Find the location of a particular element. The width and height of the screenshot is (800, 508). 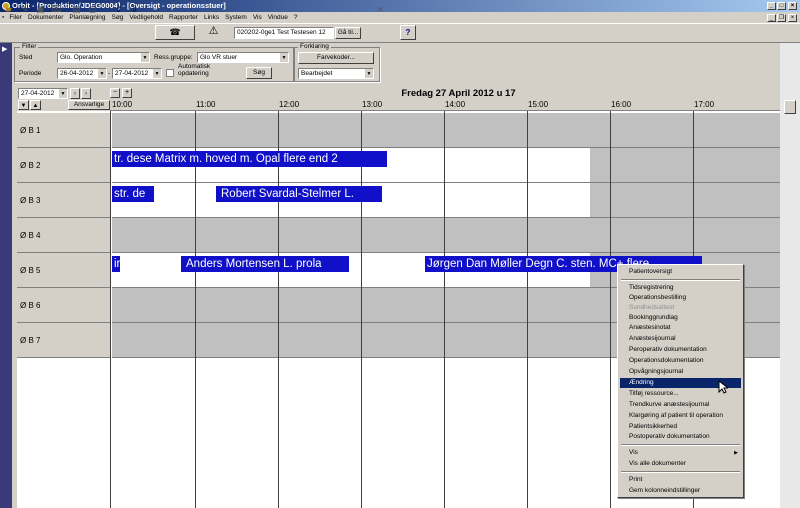

booking-block: str. de is located at coordinates (133, 194).